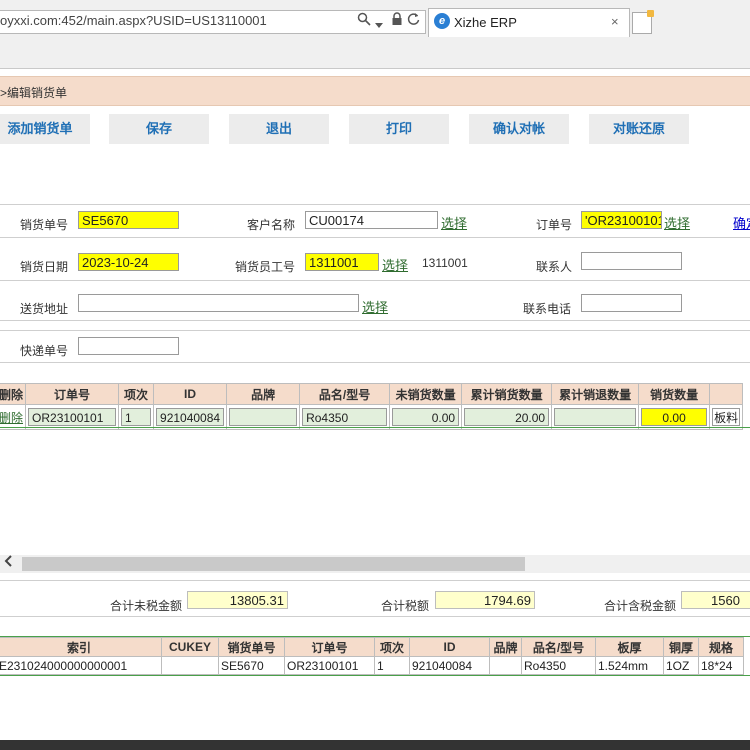  Describe the element at coordinates (643, 22) in the screenshot. I see `new-tab-icon` at that location.